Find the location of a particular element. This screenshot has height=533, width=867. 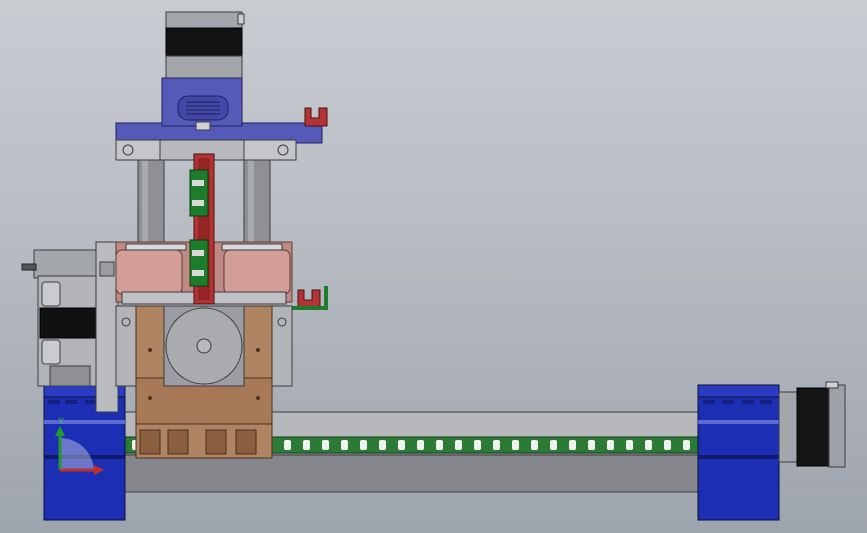

corner-bracket-top is located at coordinates (316, 117).